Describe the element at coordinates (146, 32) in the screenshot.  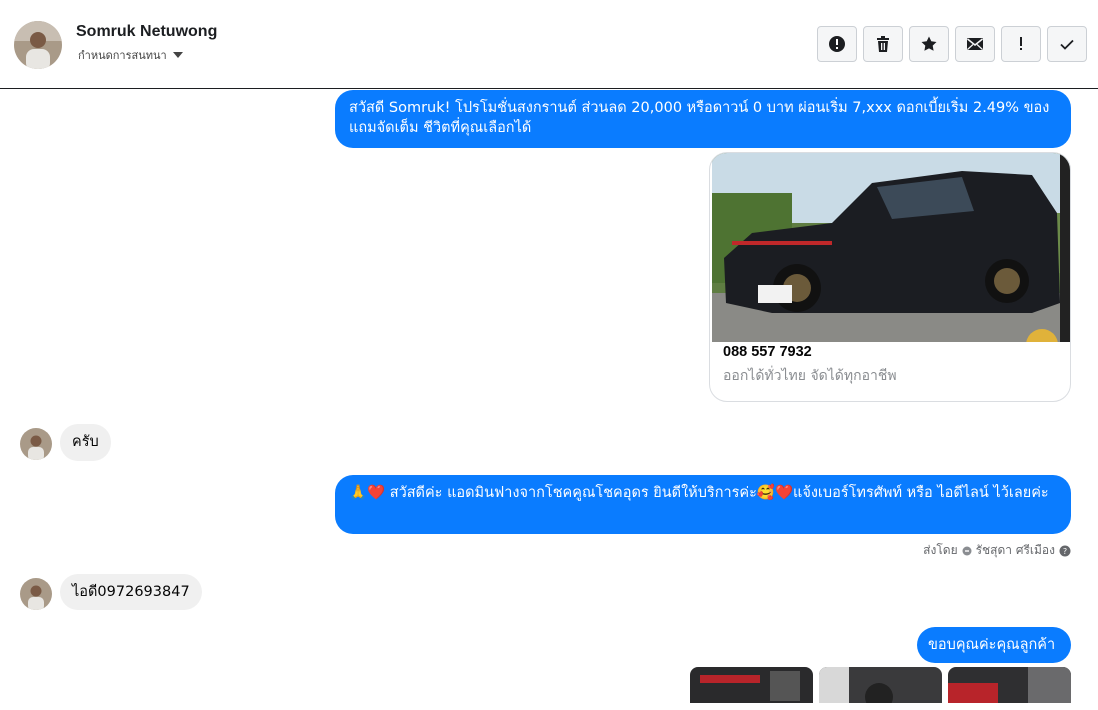
I see `contact-name: Somruk Netuwong` at that location.